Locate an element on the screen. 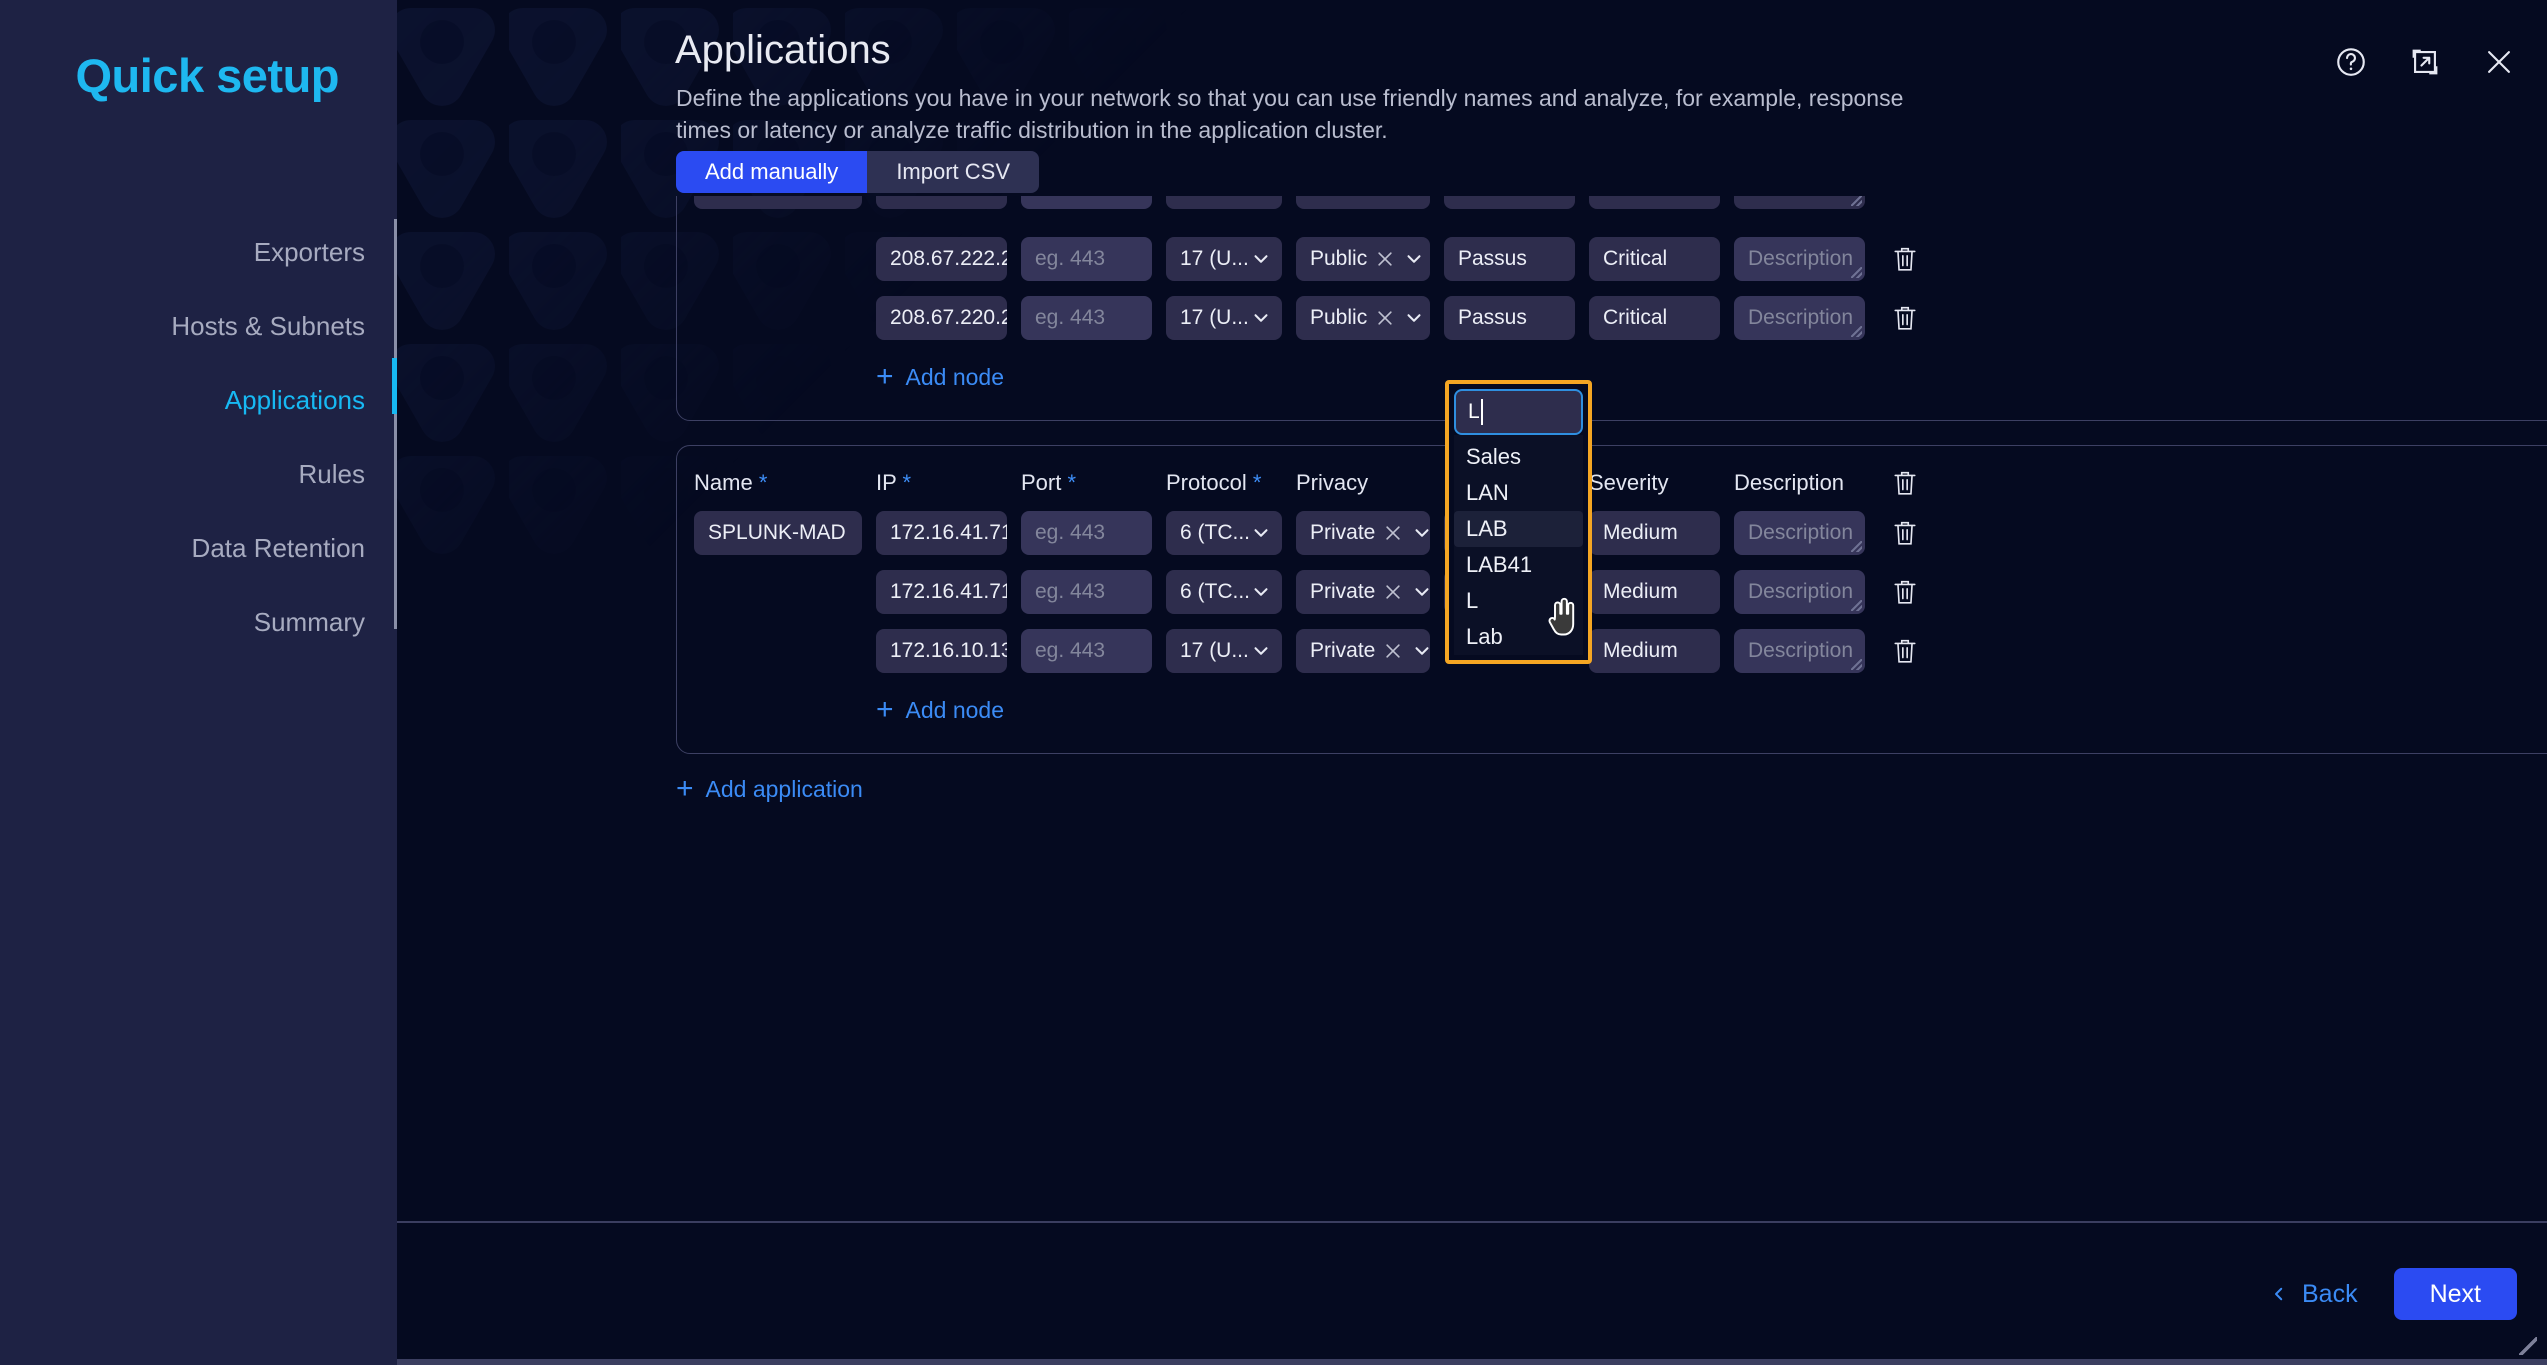 The image size is (2547, 1365). business-unit-search-input: L is located at coordinates (1518, 412).